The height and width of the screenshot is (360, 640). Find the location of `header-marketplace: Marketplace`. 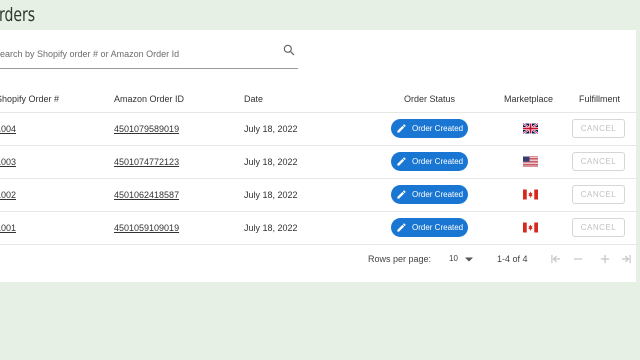

header-marketplace: Marketplace is located at coordinates (529, 99).